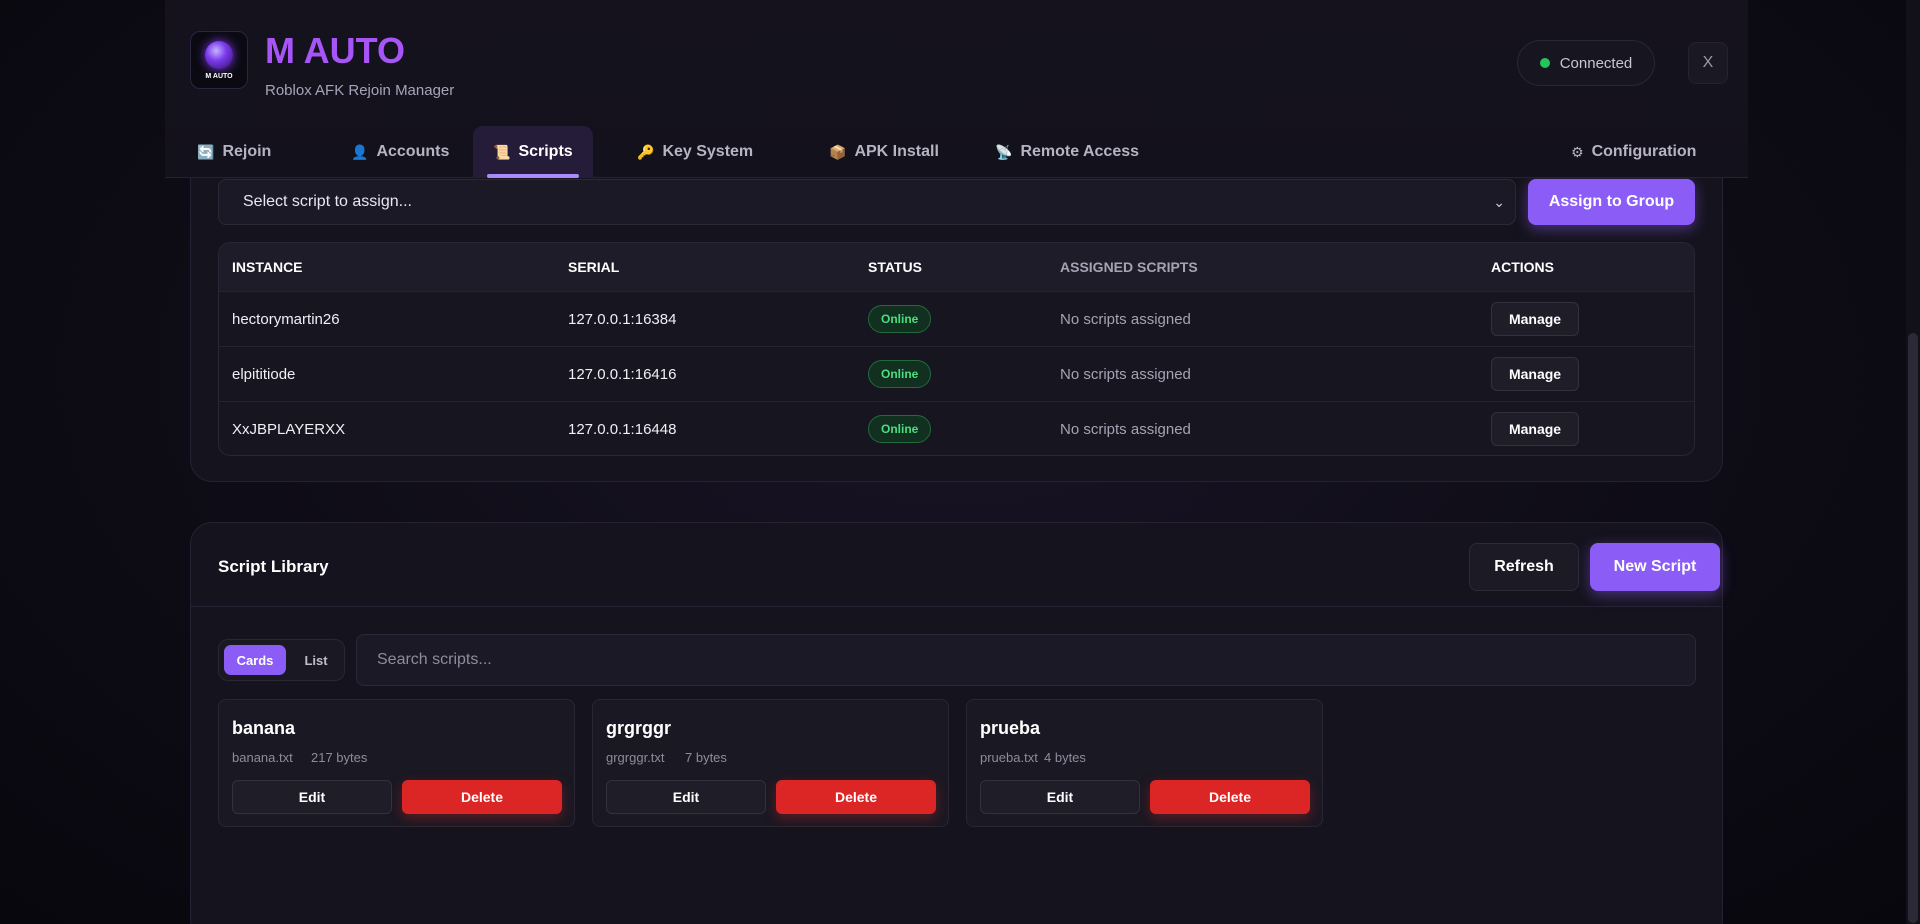 This screenshot has width=1920, height=924. I want to click on tab-configuration: ⚙ Configuration, so click(1633, 152).